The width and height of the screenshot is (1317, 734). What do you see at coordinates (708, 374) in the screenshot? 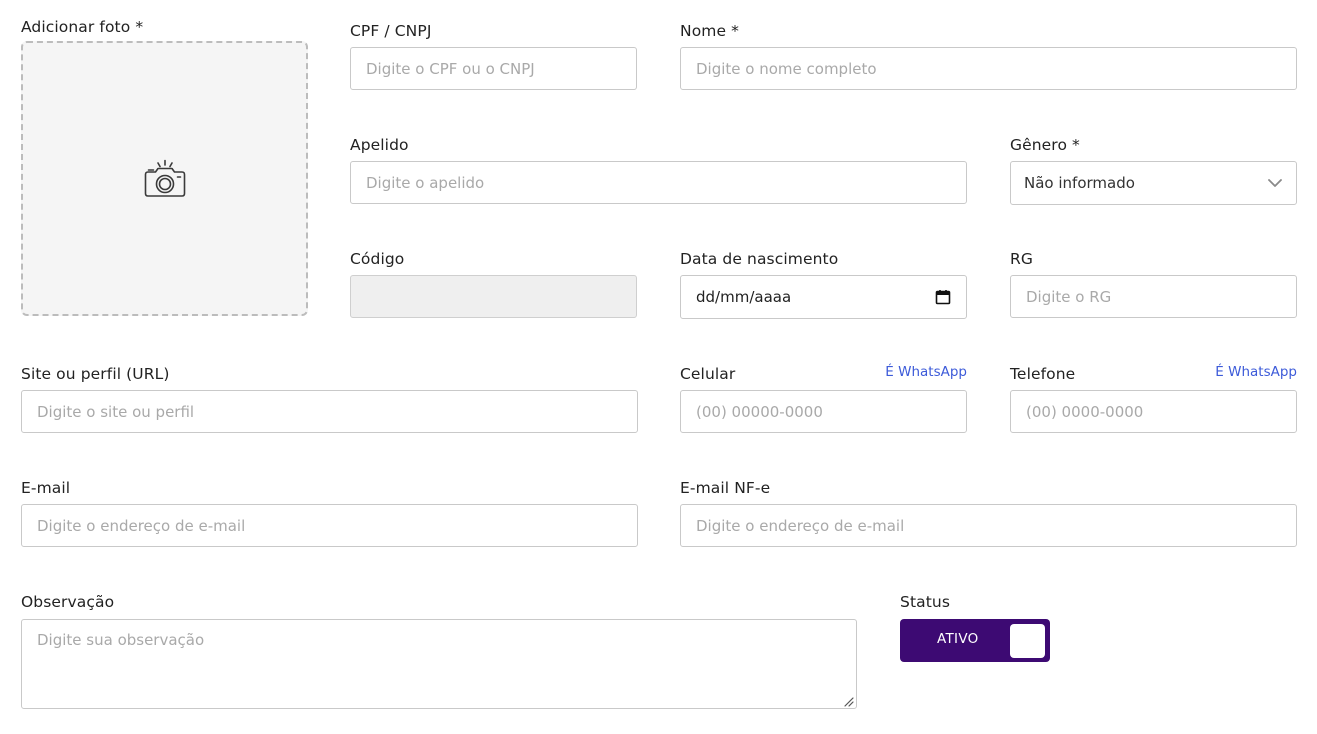
I see `celular-label: Celular` at bounding box center [708, 374].